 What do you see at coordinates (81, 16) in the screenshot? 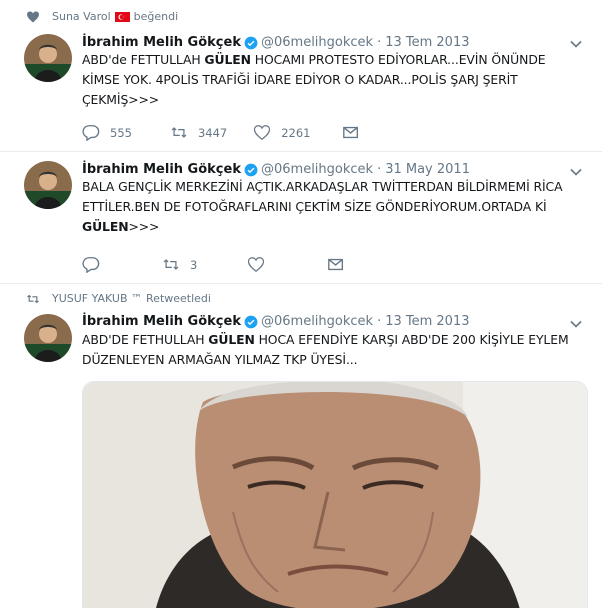
I see `context-user: Suna Varol` at bounding box center [81, 16].